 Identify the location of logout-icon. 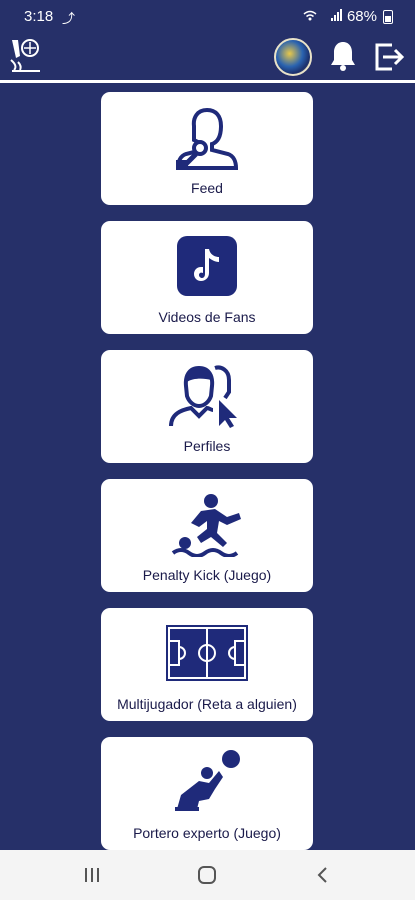
(390, 57).